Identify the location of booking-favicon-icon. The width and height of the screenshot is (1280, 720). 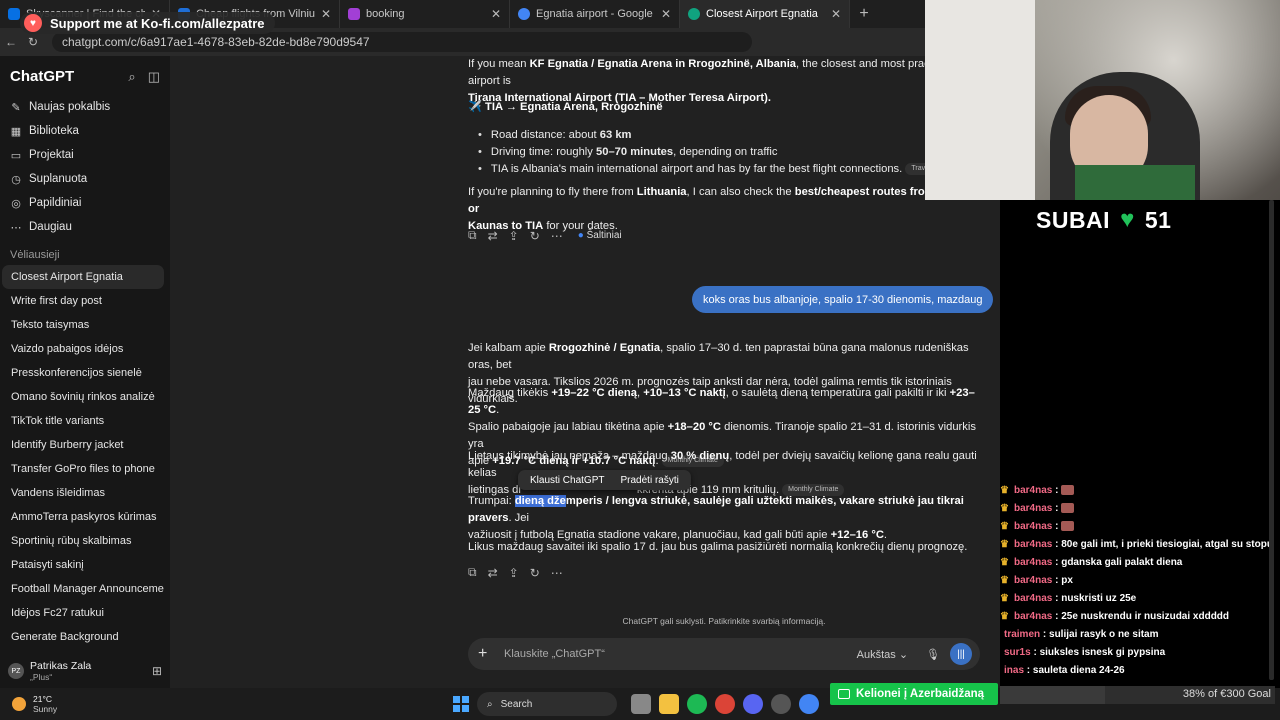
(354, 14).